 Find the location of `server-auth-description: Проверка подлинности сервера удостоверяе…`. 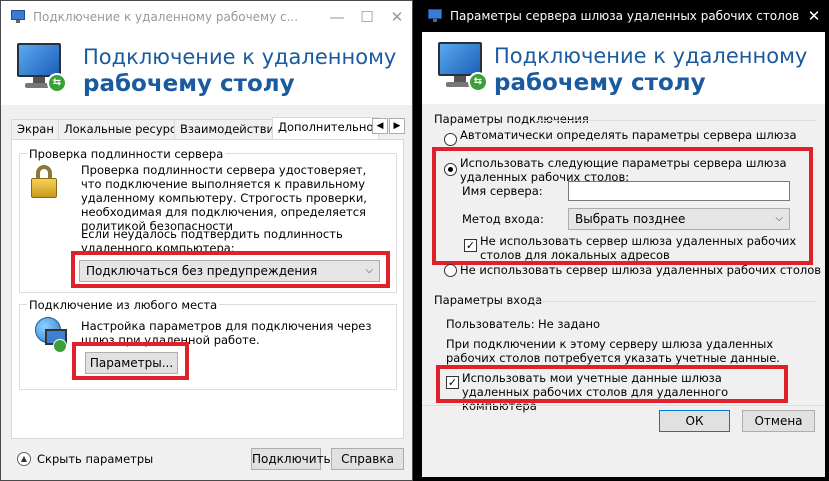

server-auth-description: Проверка подлинности сервера удостоверяе… is located at coordinates (224, 198).